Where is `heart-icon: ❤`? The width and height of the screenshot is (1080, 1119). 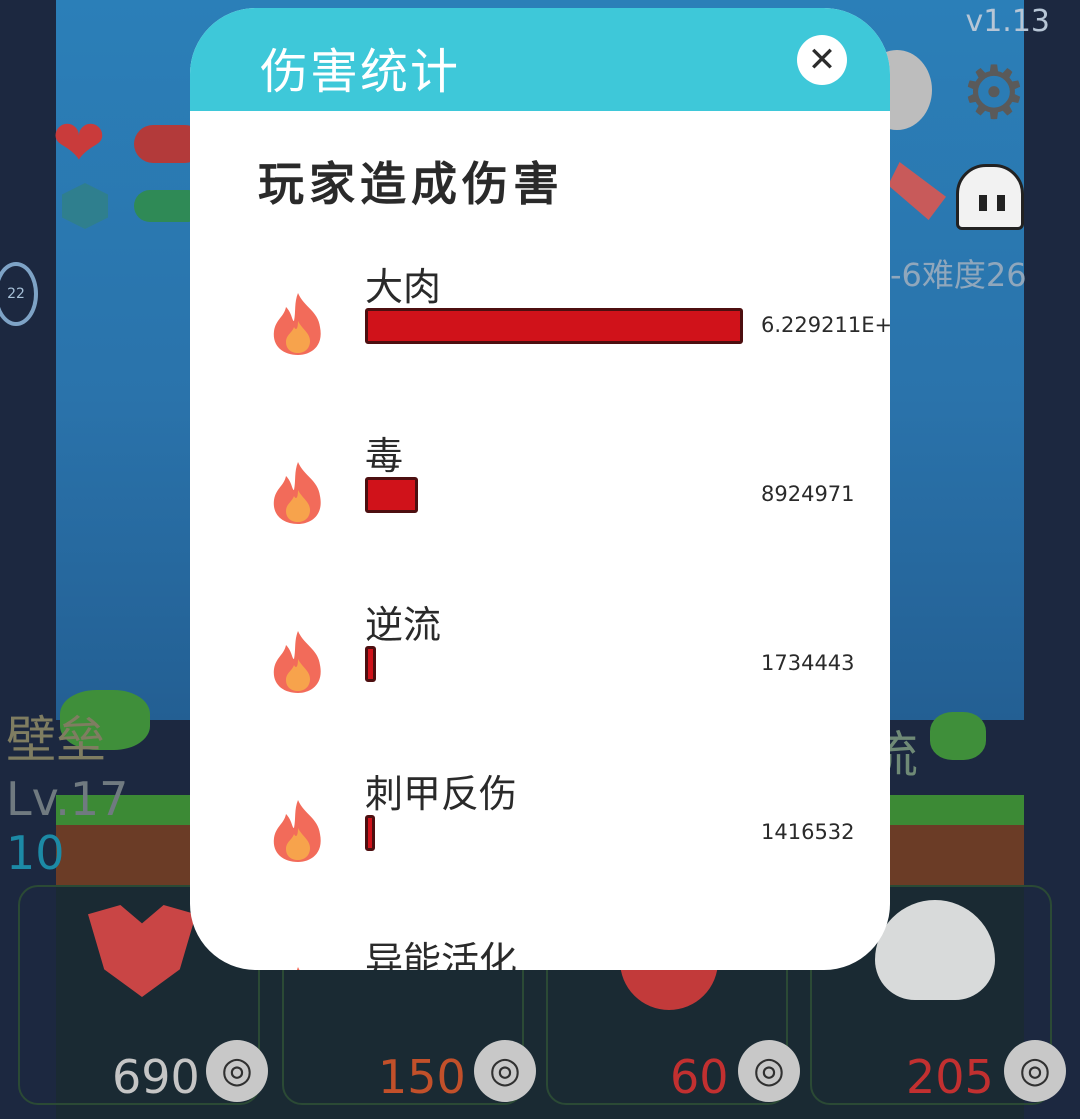 heart-icon: ❤ is located at coordinates (79, 144).